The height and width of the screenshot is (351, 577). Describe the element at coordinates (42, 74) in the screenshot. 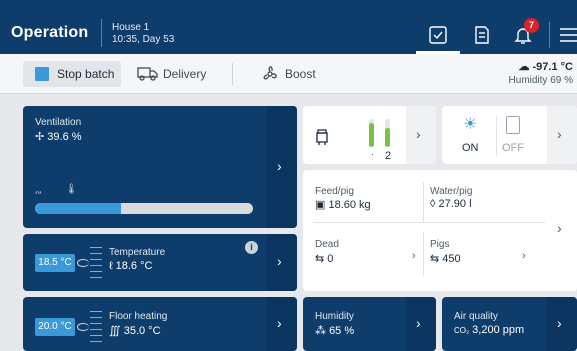

I see `stop-icon` at that location.